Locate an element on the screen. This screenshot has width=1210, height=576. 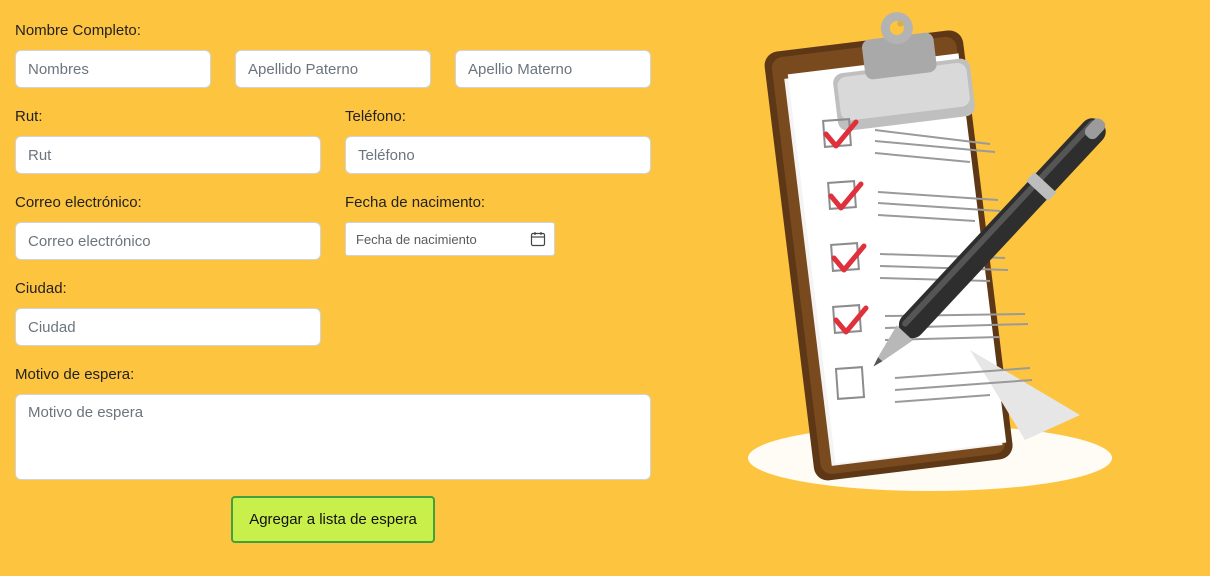
telefono-input is located at coordinates (498, 155).